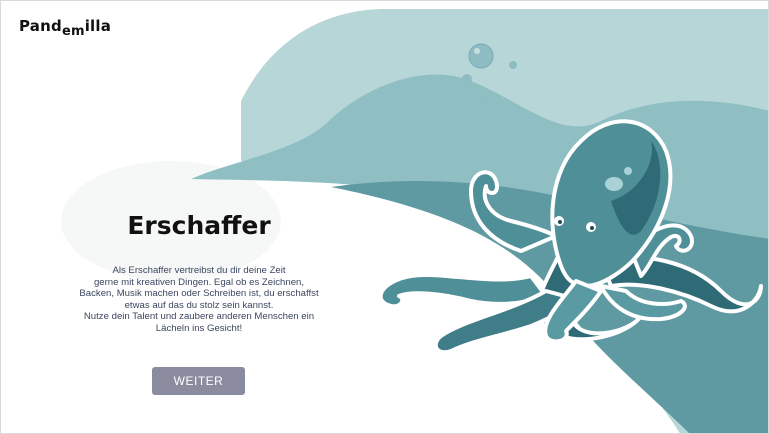 This screenshot has height=434, width=769. I want to click on logo-text-part2: em, so click(73, 31).